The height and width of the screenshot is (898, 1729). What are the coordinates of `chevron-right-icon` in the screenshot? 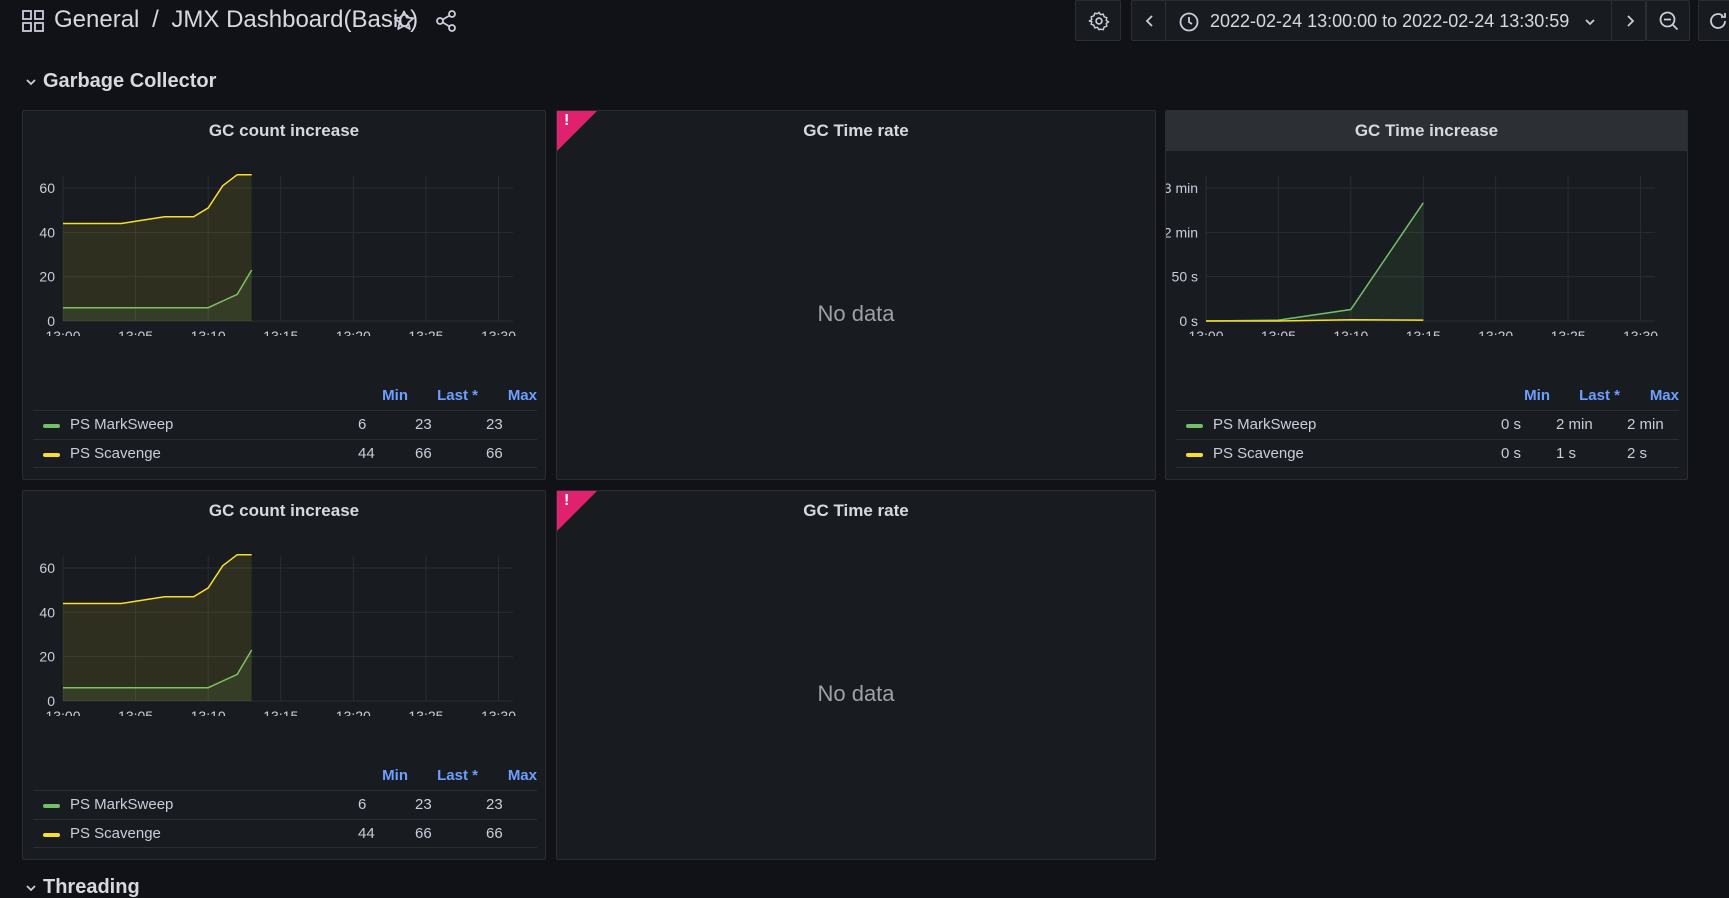 It's located at (1631, 21).